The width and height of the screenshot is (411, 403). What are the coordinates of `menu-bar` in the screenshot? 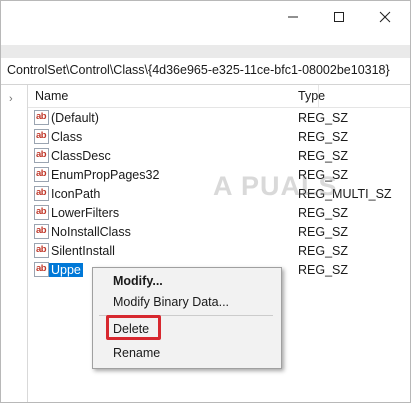 It's located at (205, 51).